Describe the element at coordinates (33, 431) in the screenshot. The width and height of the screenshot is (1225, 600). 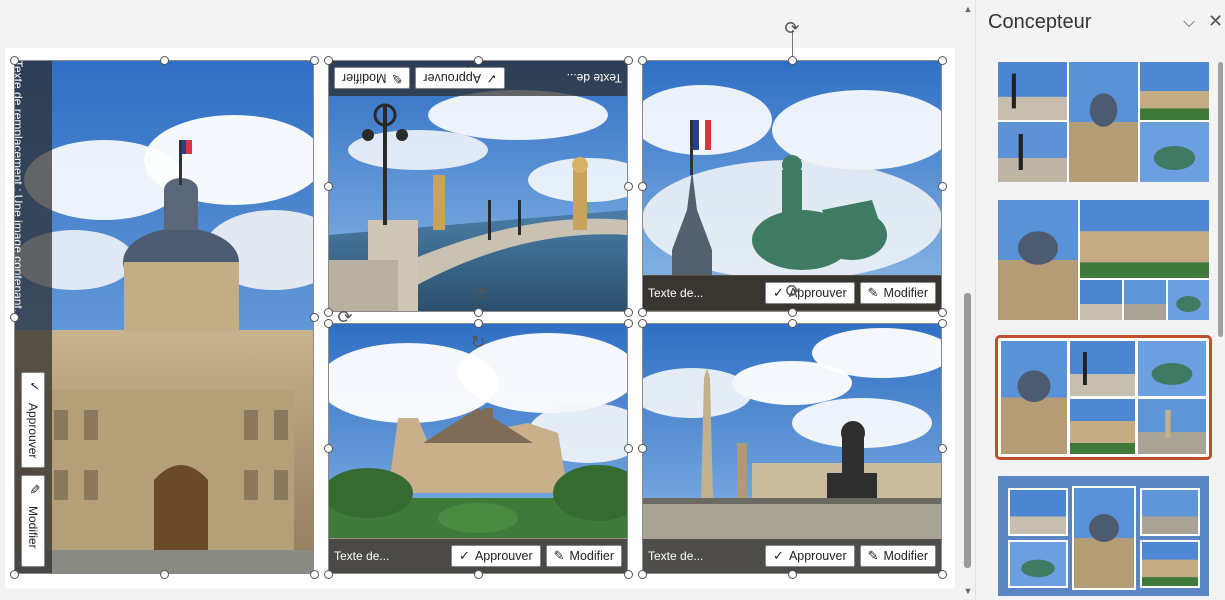
I see `approve-label: Approuver` at that location.